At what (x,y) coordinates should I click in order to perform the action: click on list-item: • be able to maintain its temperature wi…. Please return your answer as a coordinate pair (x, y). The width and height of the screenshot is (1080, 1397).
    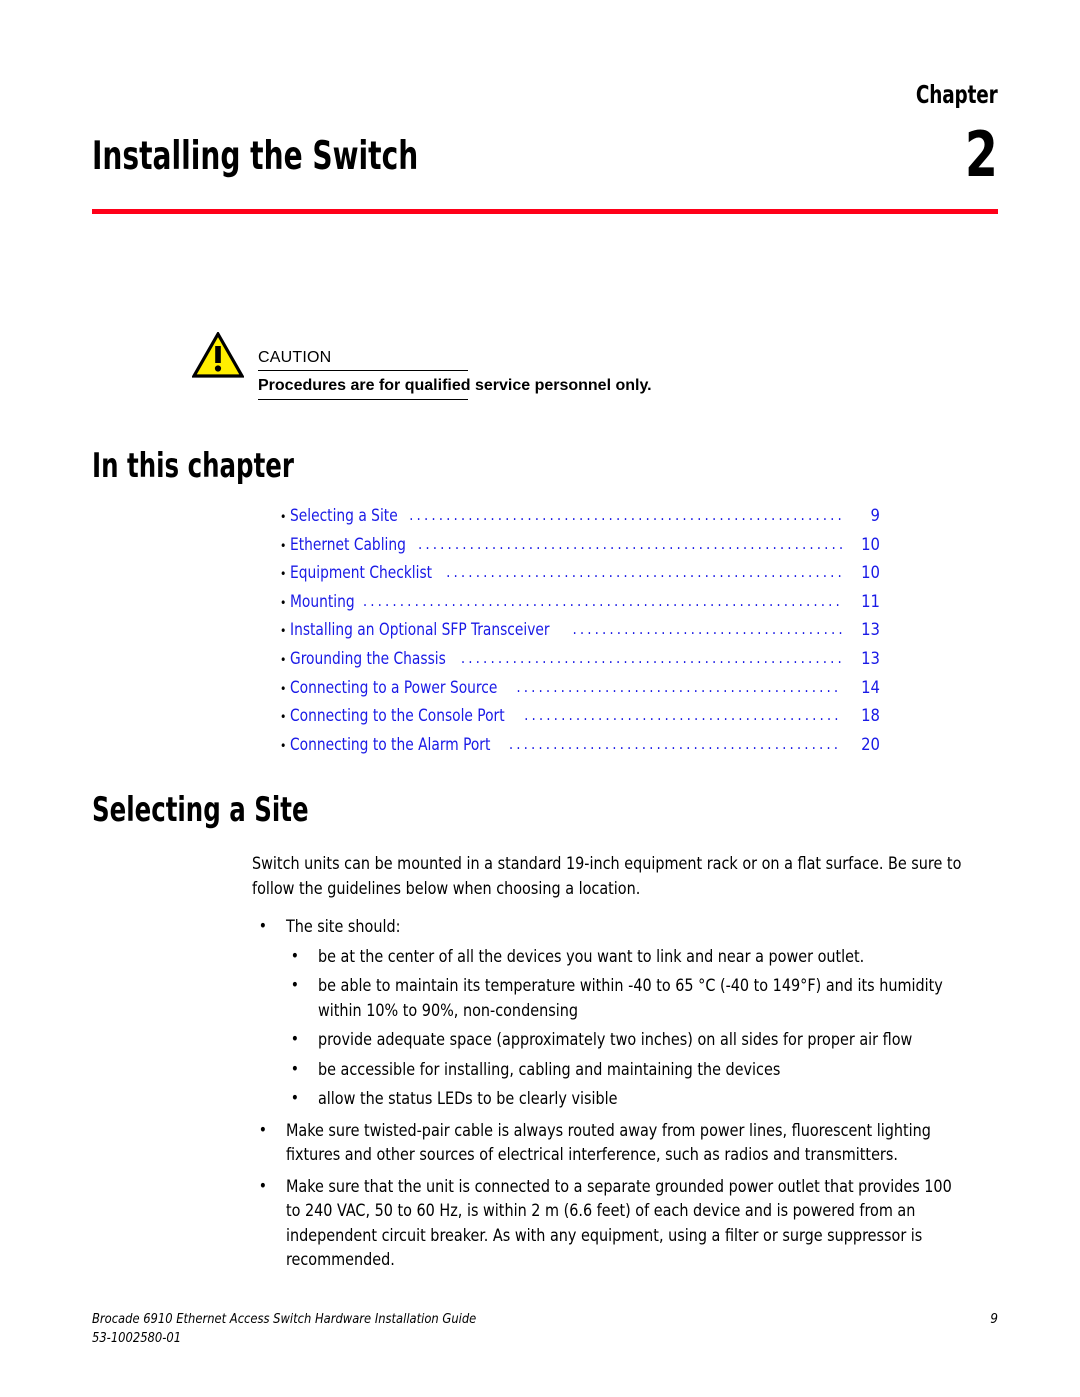
    Looking at the image, I should click on (628, 998).